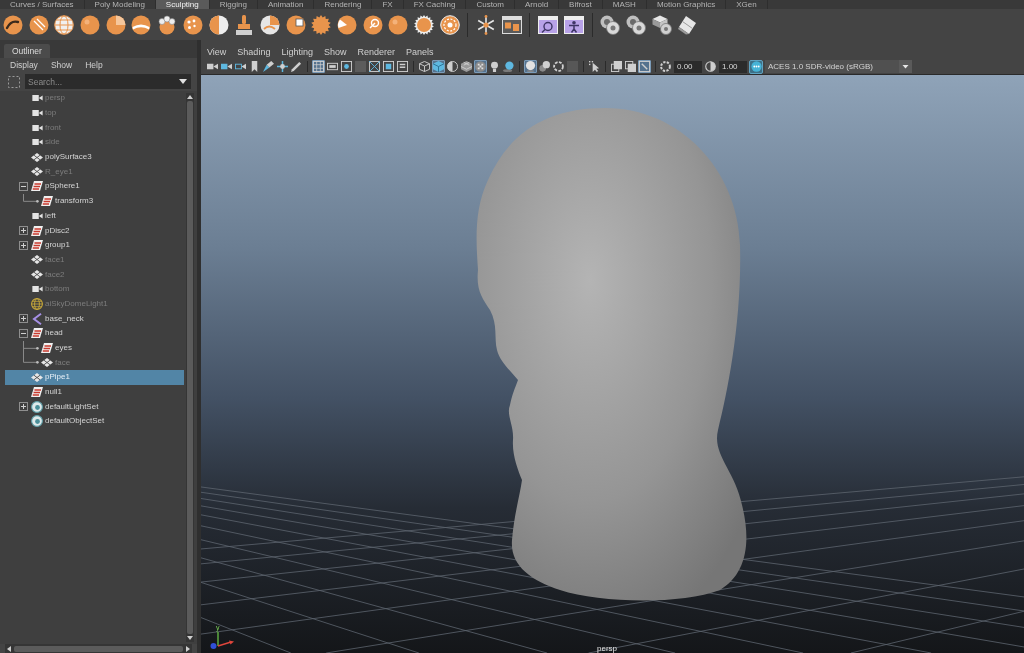 Image resolution: width=1024 pixels, height=653 pixels. What do you see at coordinates (537, 4) in the screenshot?
I see `shelf-tab: Arnold` at bounding box center [537, 4].